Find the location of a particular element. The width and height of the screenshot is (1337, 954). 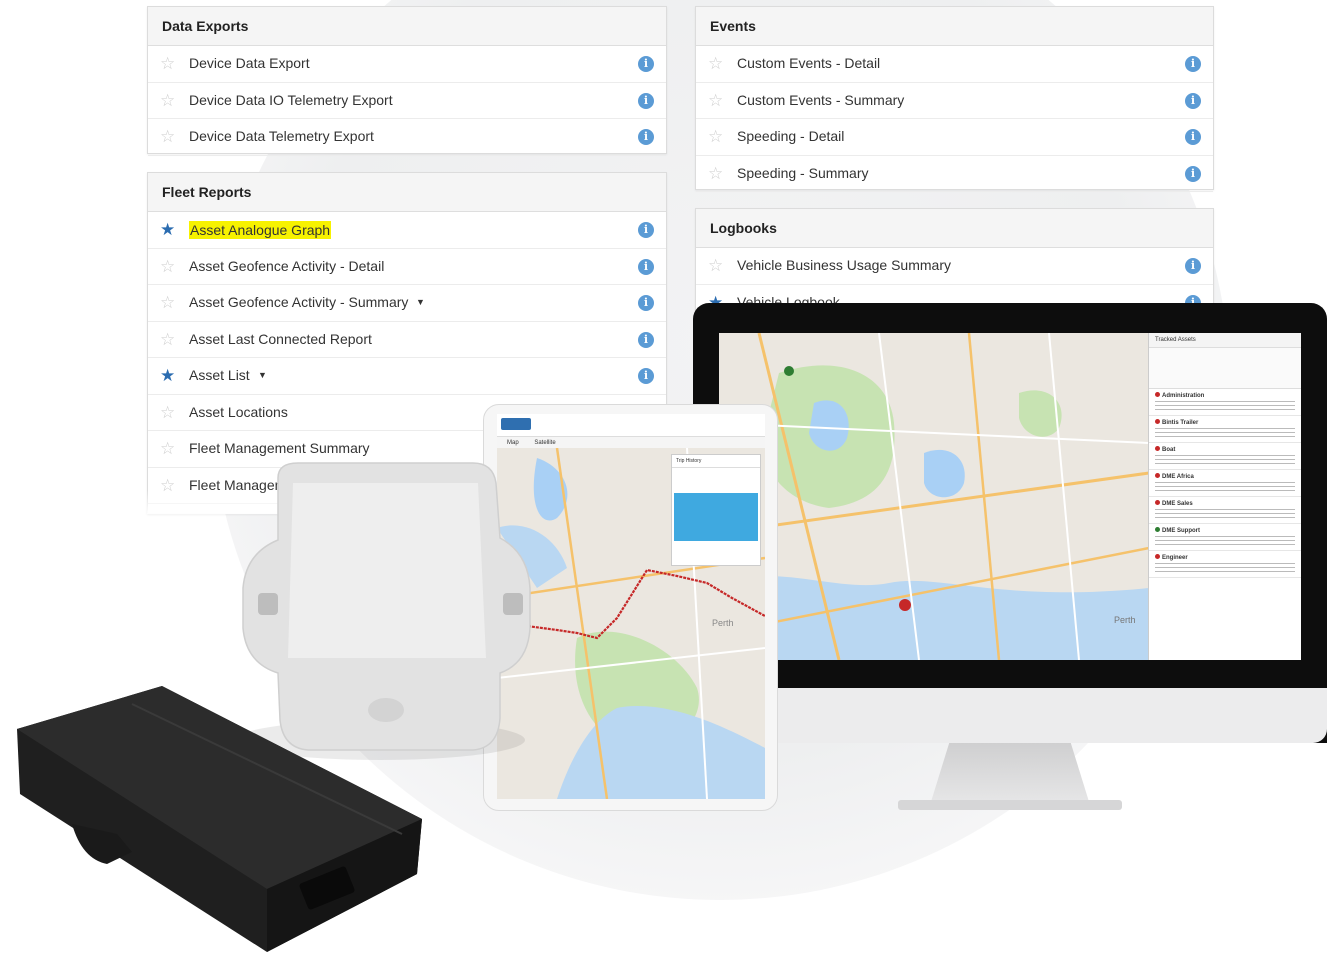

fleet-report-item: ★ Asset Analogue Graph i is located at coordinates (407, 230).